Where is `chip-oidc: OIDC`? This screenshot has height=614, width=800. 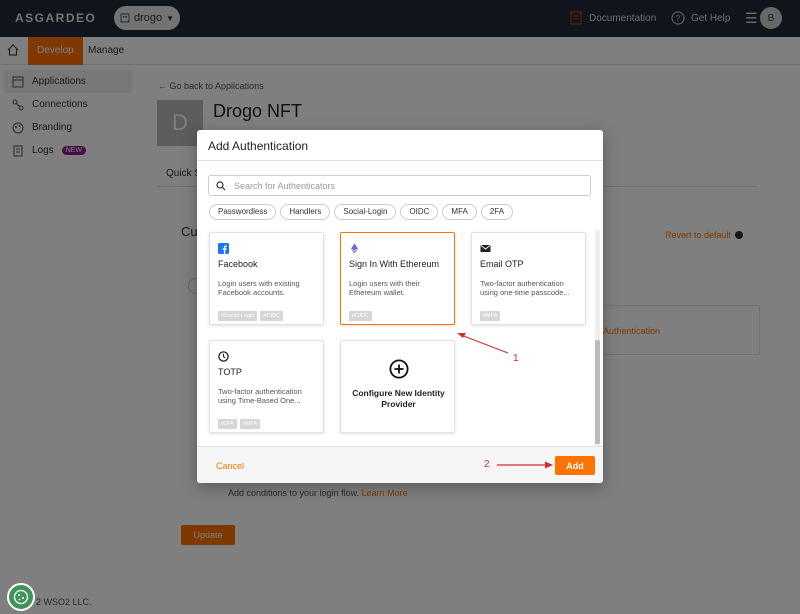
chip-oidc: OIDC is located at coordinates (419, 212).